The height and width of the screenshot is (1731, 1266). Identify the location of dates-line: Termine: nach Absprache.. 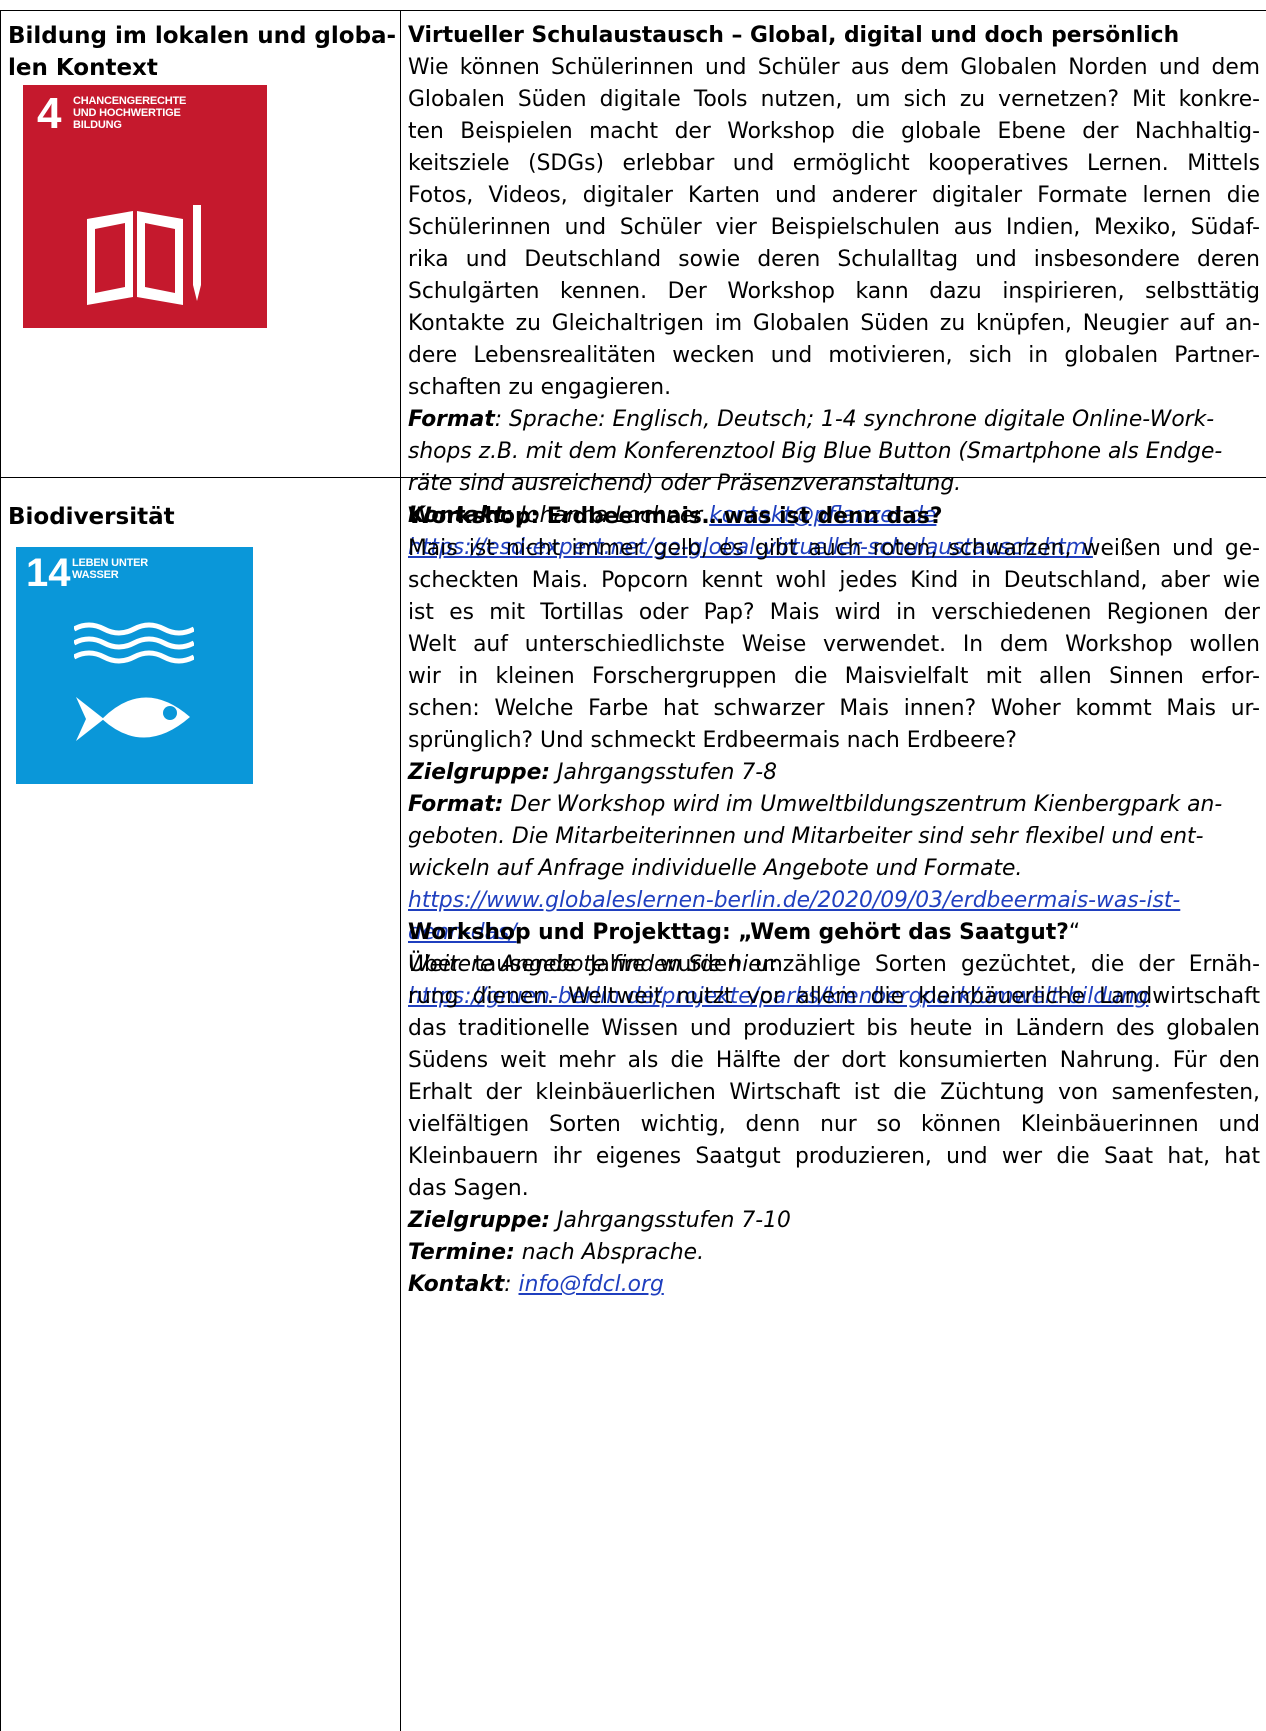
(834, 1253).